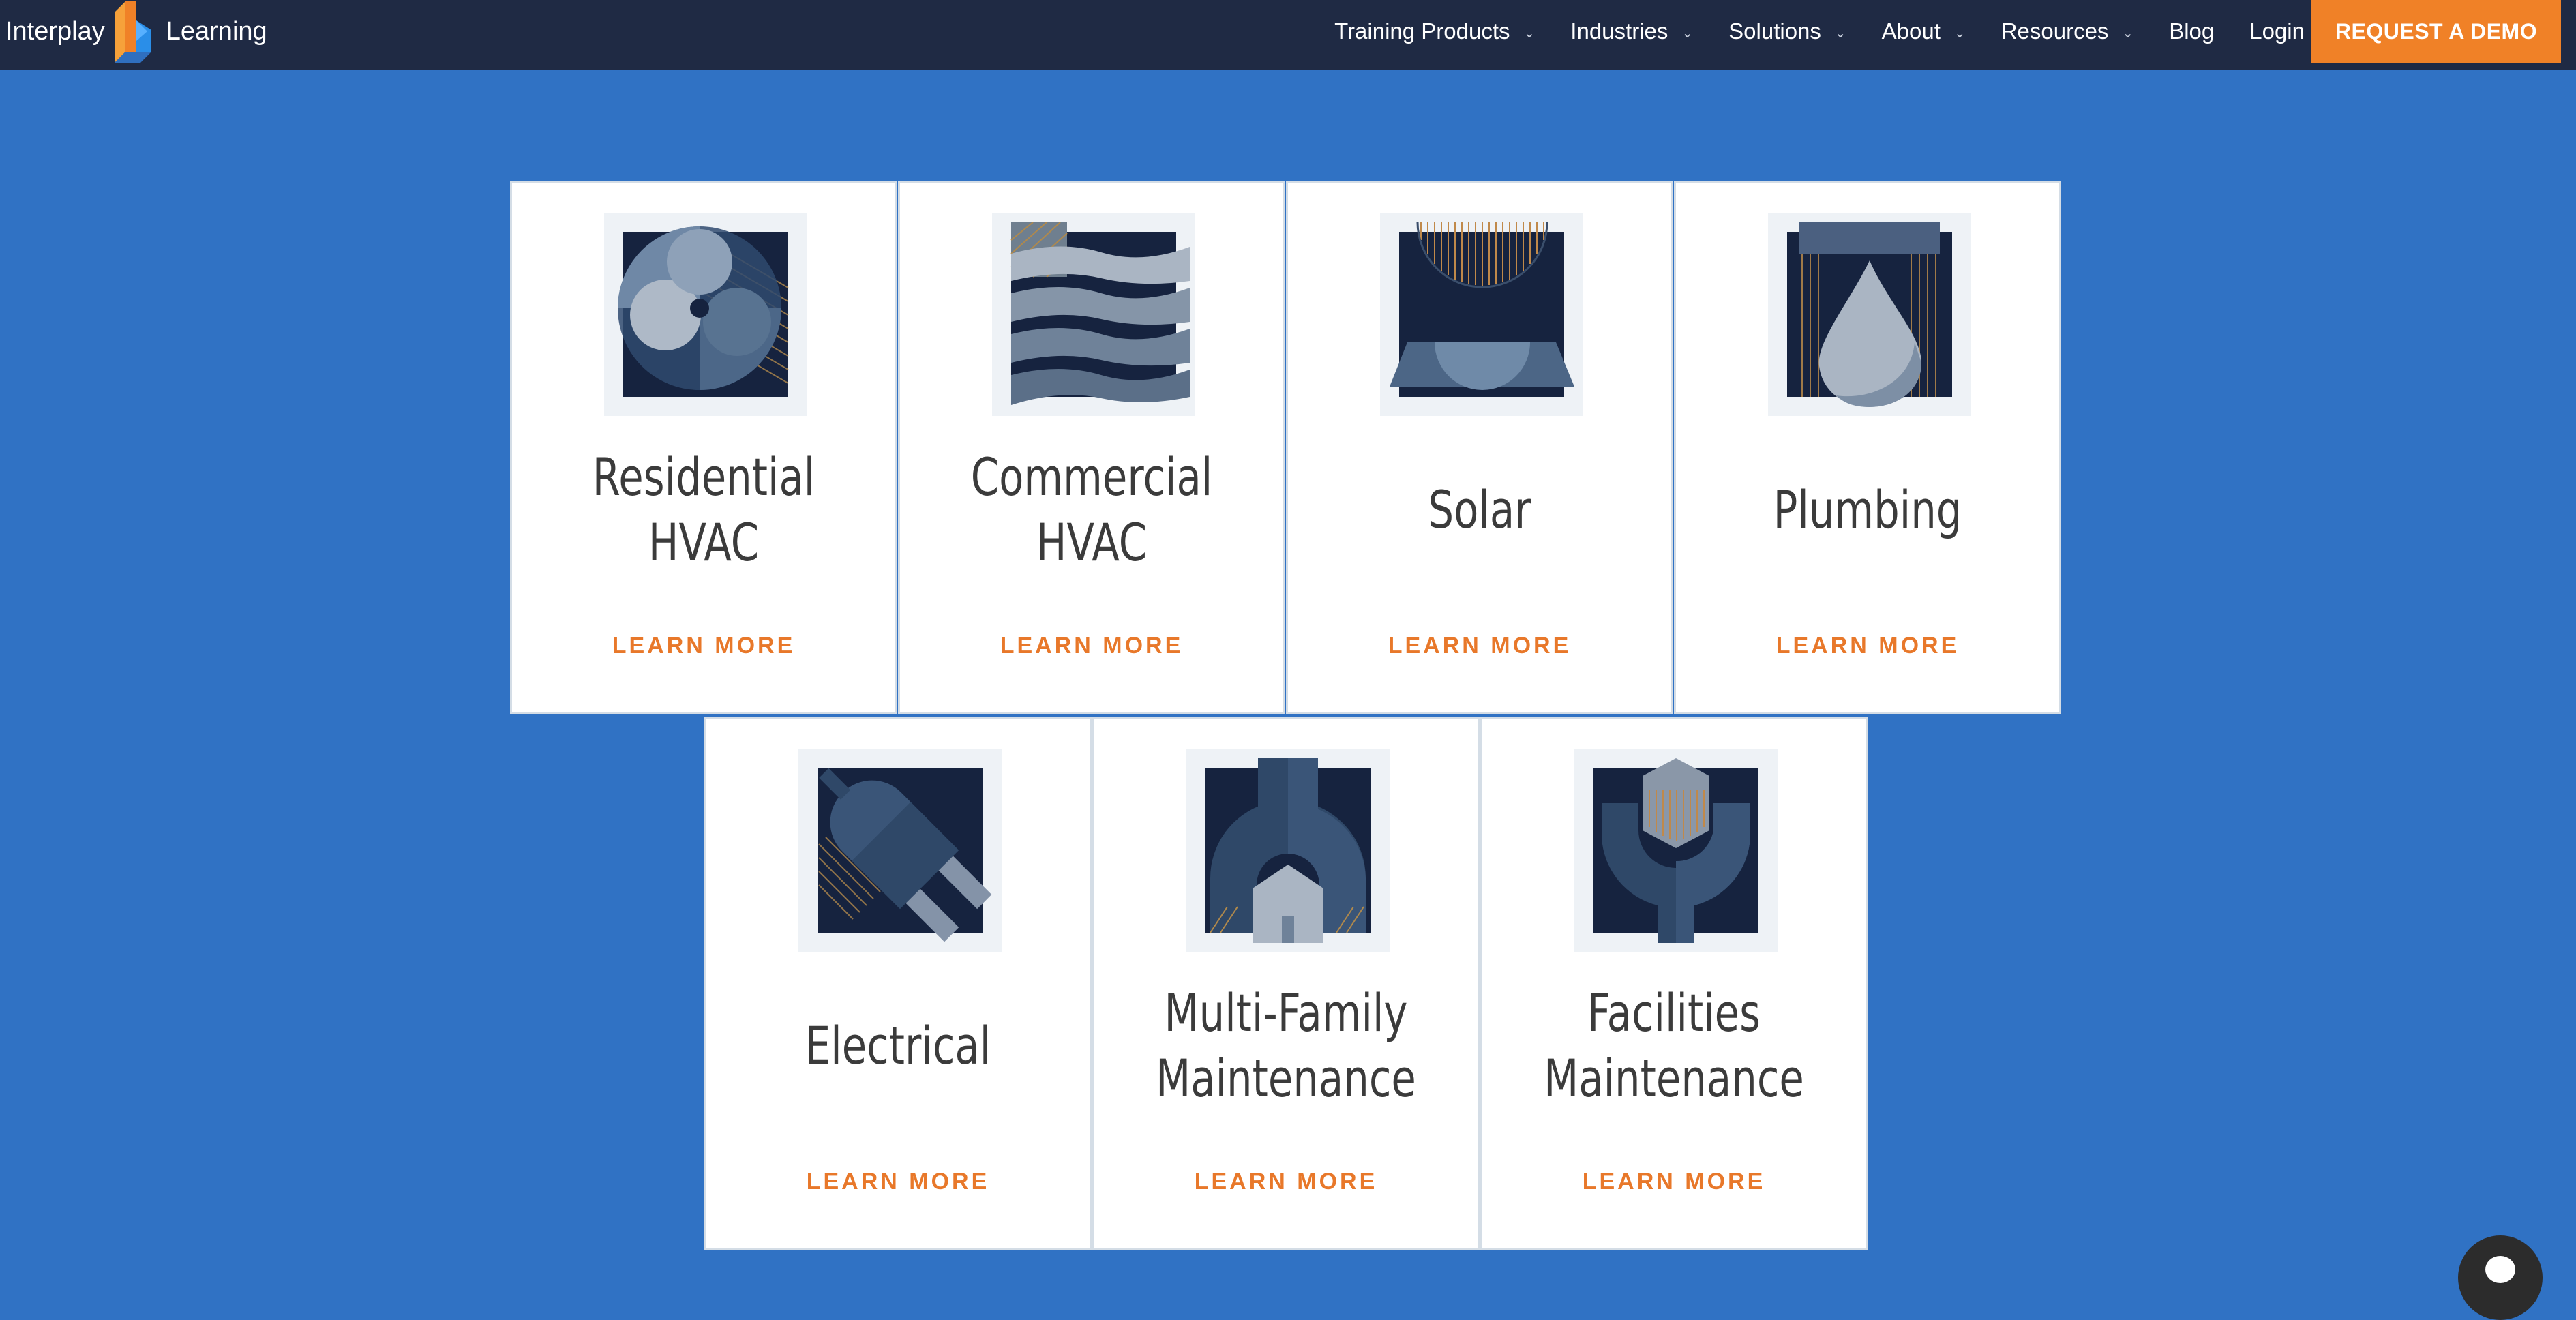 The height and width of the screenshot is (1320, 2576). I want to click on card-title: Residential HVAC, so click(703, 510).